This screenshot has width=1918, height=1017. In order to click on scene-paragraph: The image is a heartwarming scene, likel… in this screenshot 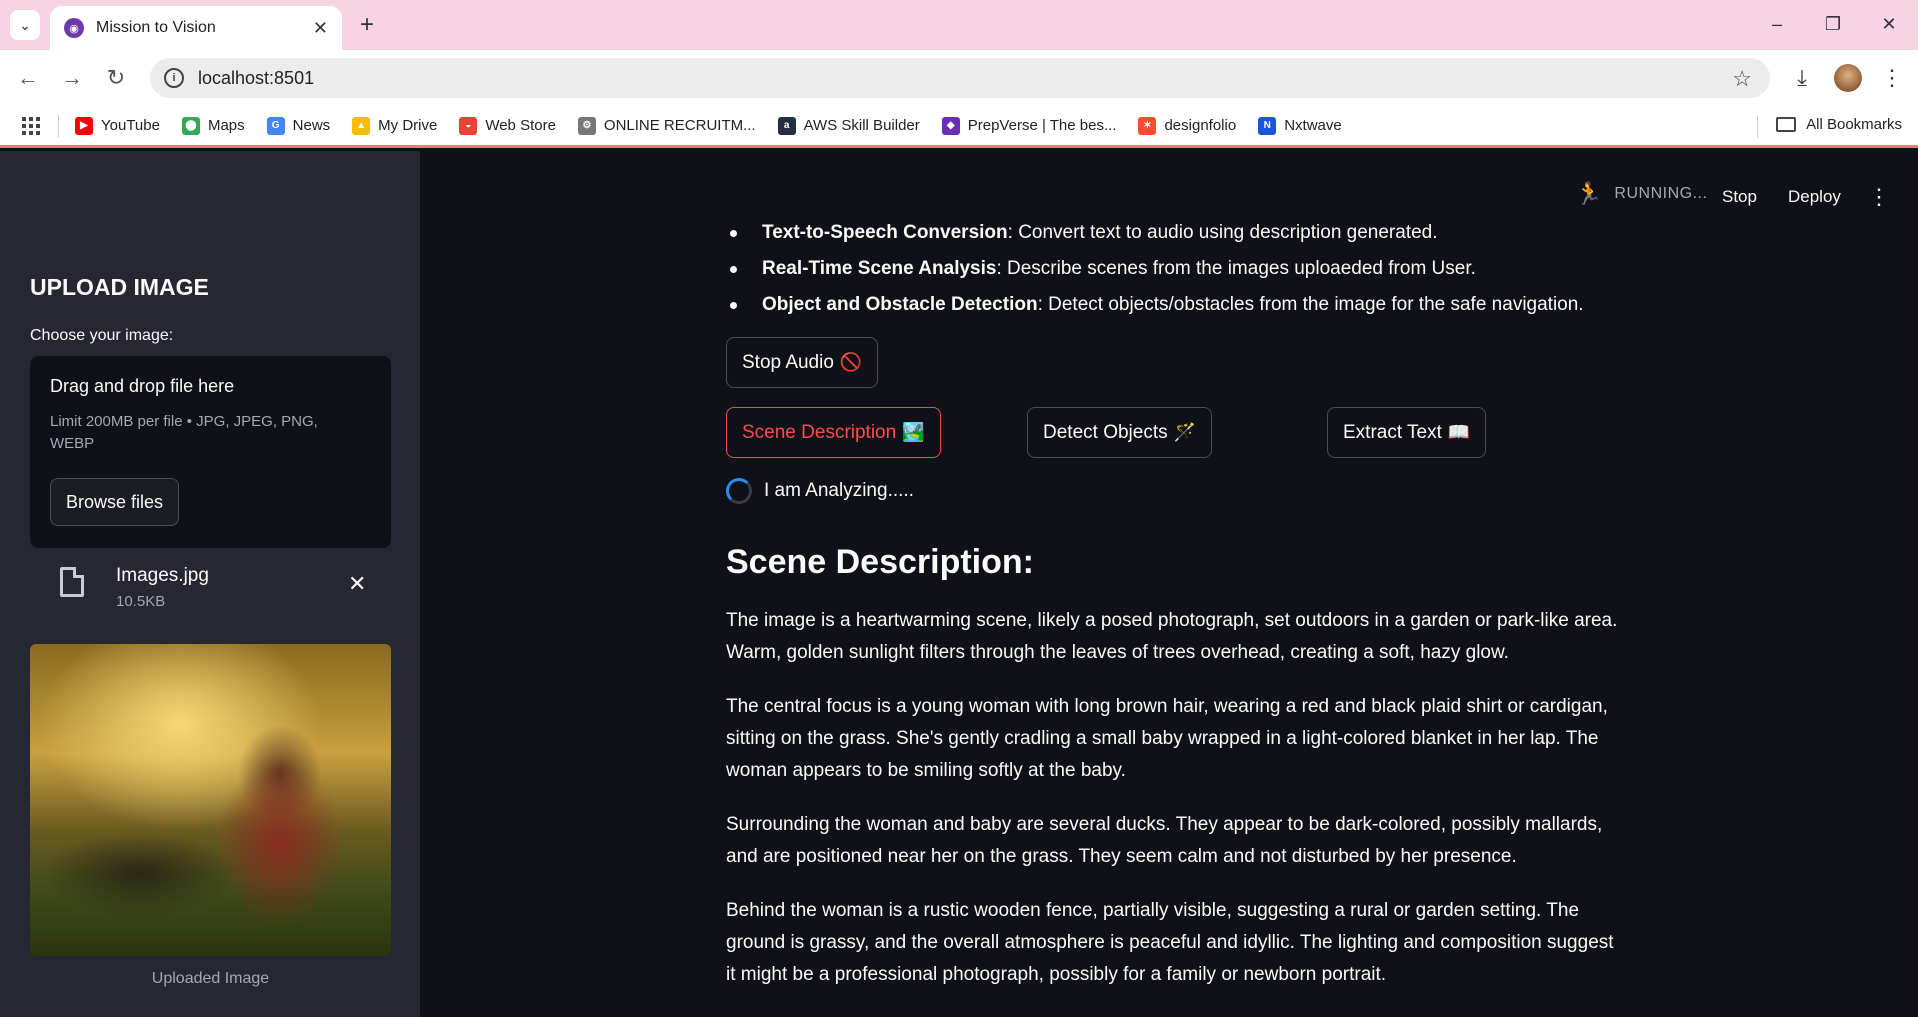, I will do `click(1172, 636)`.